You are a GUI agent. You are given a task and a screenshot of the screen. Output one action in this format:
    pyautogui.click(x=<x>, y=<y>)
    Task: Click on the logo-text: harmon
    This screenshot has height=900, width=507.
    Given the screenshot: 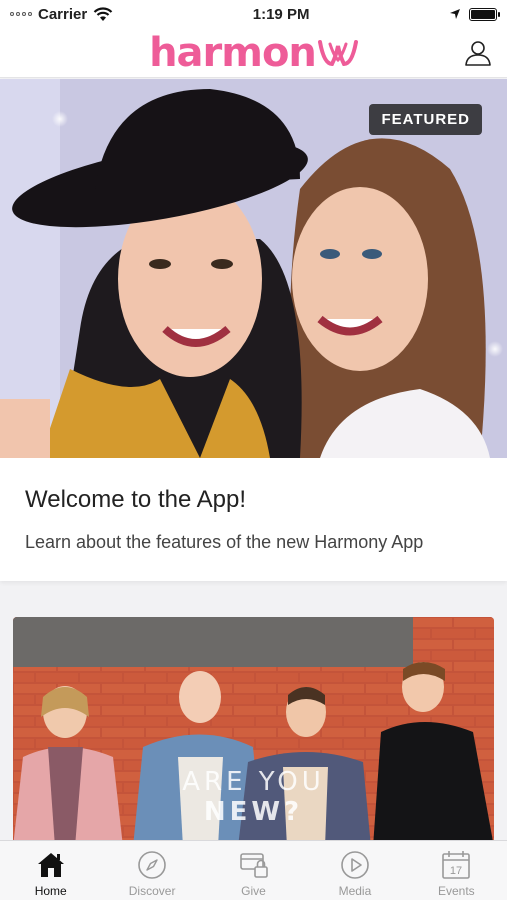 What is the action you would take?
    pyautogui.click(x=233, y=52)
    